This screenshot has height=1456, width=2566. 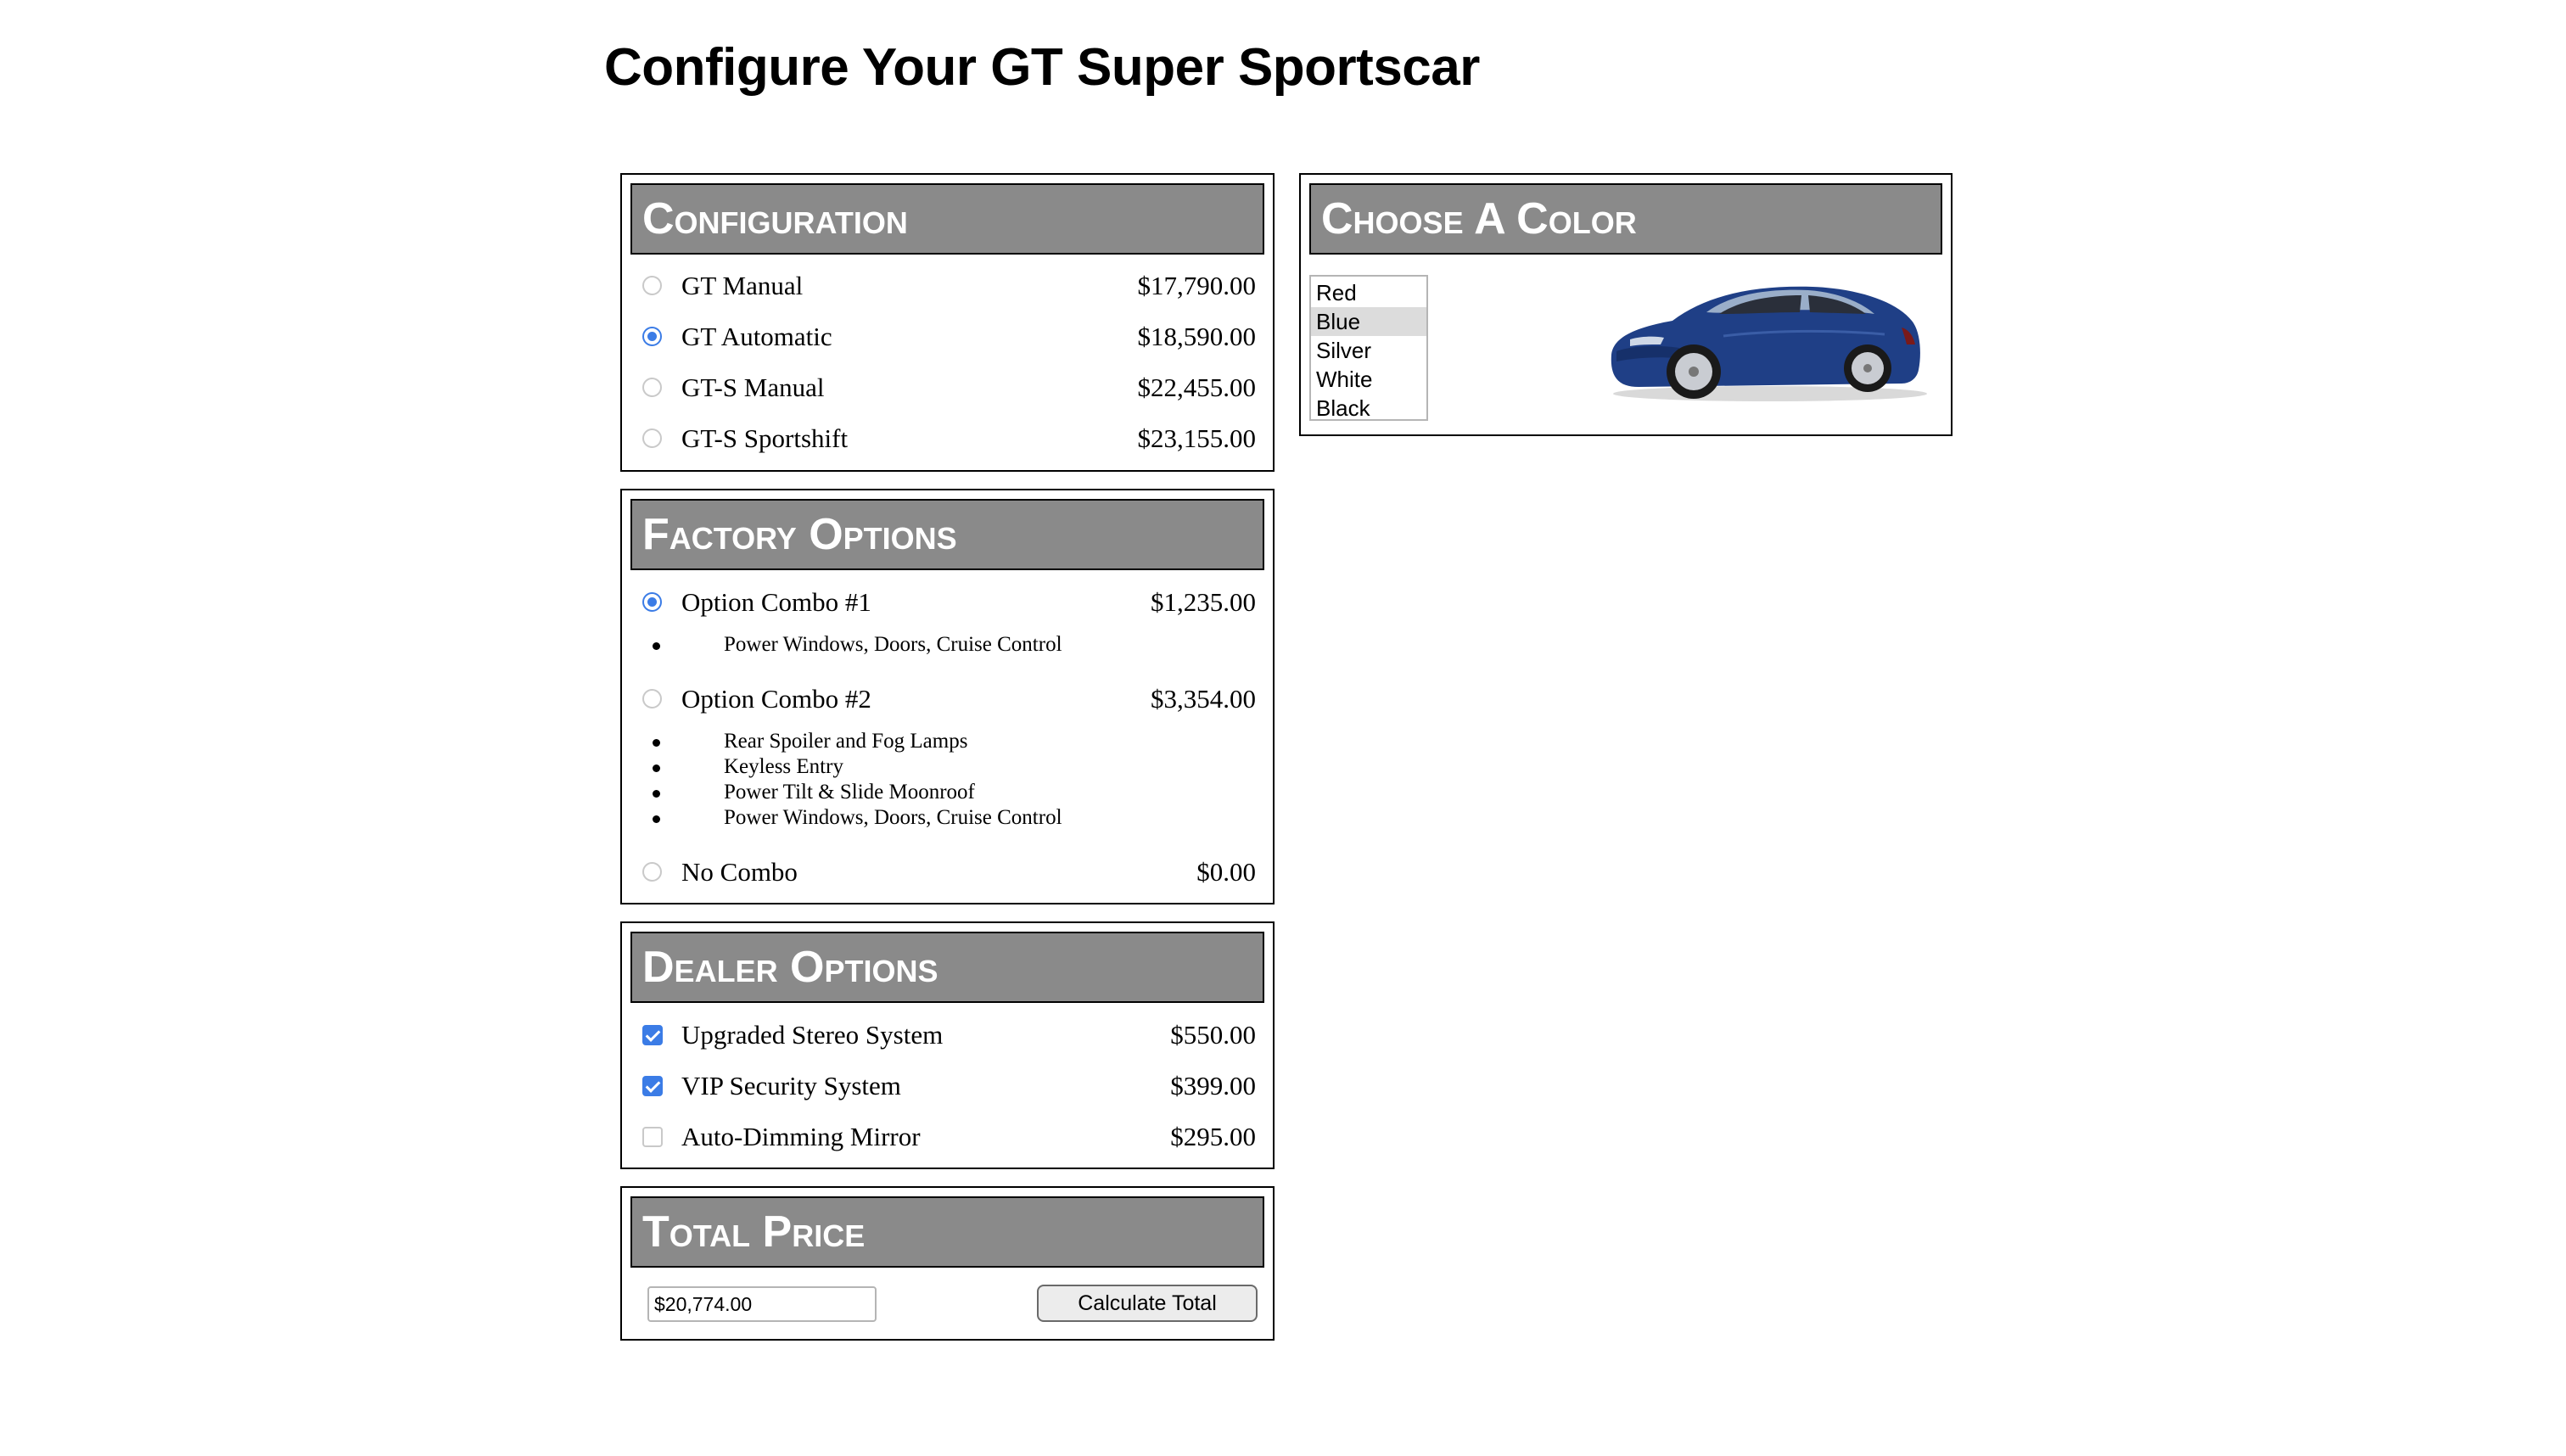 I want to click on combo-price: $1,235.00, so click(x=1203, y=602).